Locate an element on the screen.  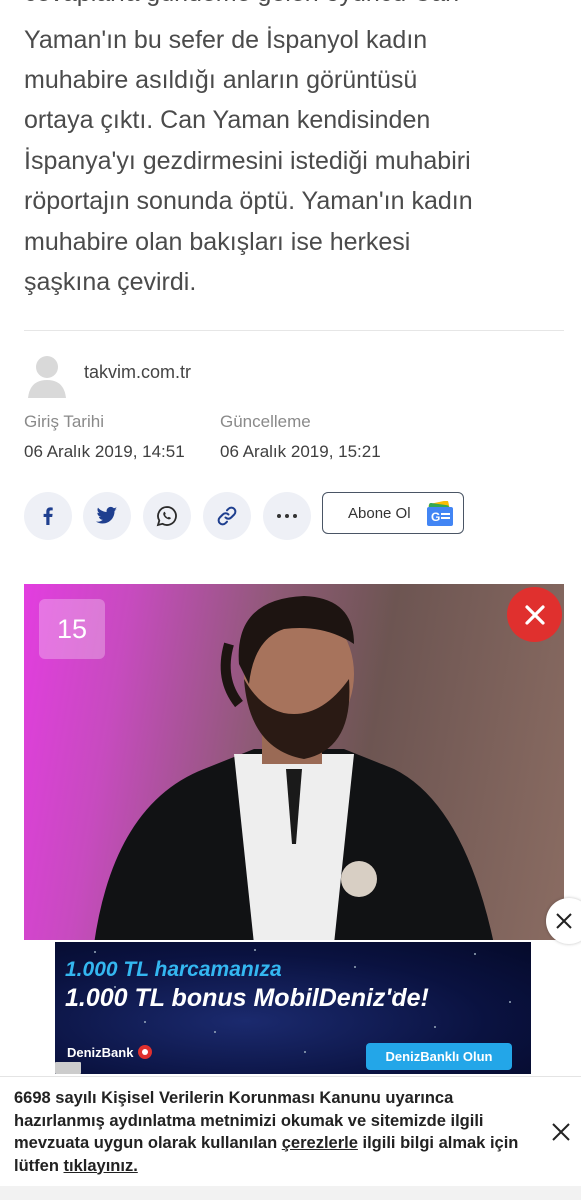
cookie-link-click: tıklayınız. is located at coordinates (101, 1166).